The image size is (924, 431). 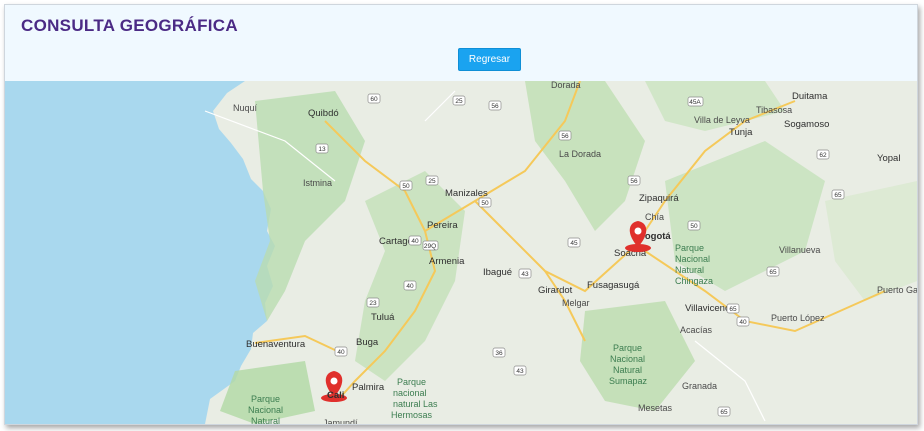 I want to click on svg-text: Chingaza, so click(x=694, y=281).